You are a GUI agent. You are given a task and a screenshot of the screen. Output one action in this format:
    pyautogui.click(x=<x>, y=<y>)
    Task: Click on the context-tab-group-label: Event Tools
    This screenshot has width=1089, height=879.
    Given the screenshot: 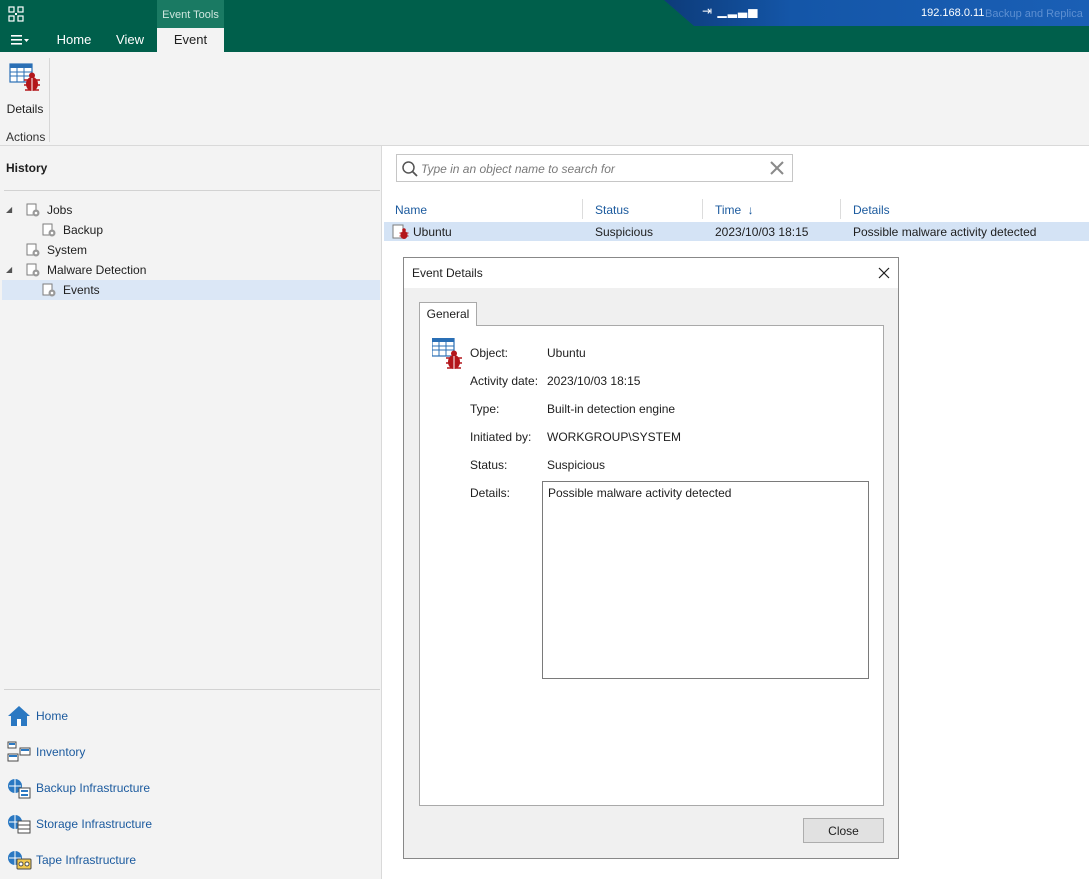 What is the action you would take?
    pyautogui.click(x=190, y=15)
    